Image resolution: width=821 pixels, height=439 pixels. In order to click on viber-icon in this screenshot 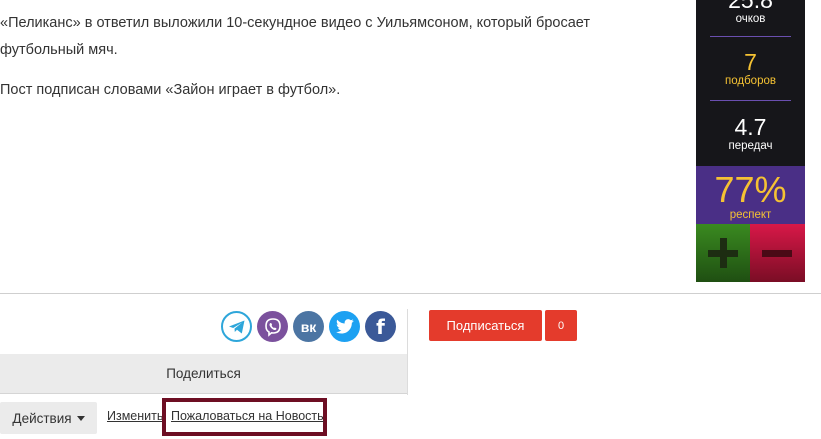, I will do `click(272, 327)`.